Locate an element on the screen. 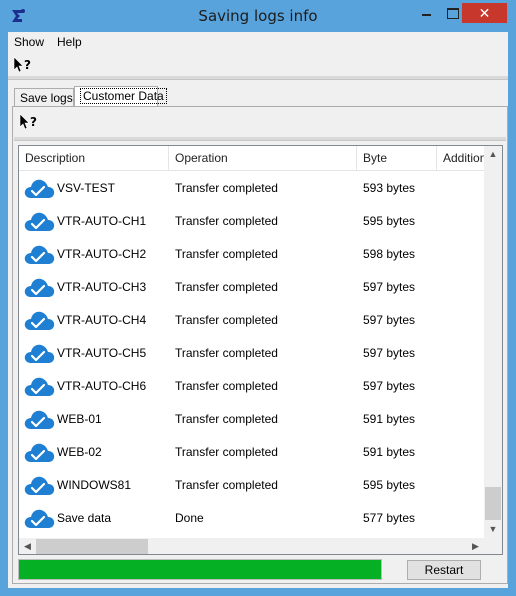 The image size is (516, 596). cell-description: WINDOWS81 is located at coordinates (94, 485).